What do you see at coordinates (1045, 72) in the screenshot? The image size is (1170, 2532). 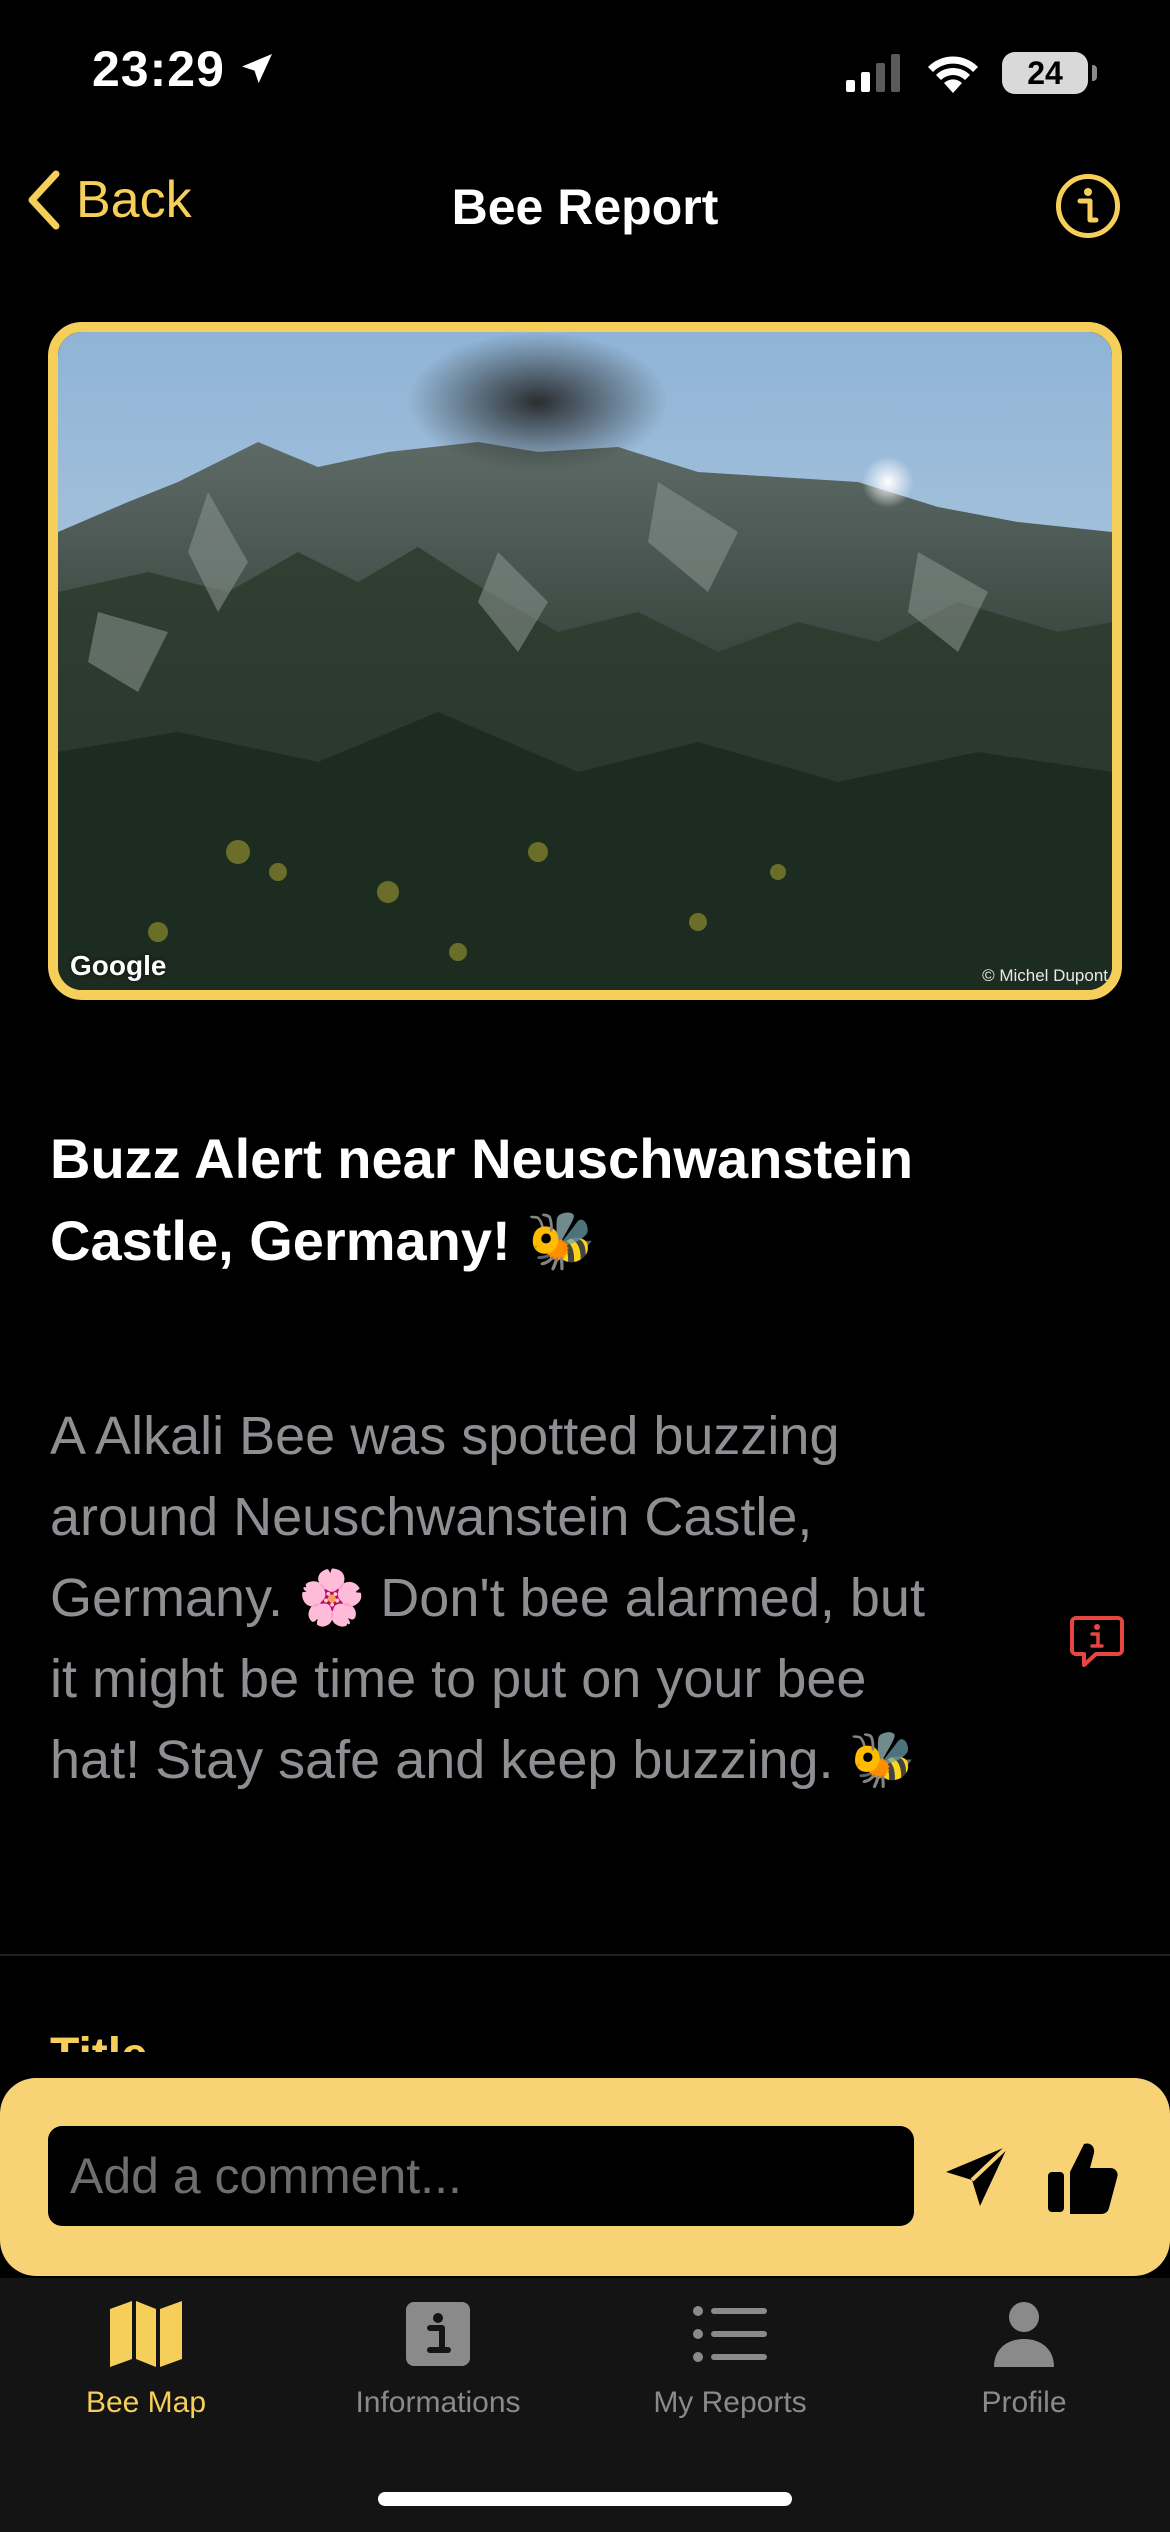 I see `battery-level: 24` at bounding box center [1045, 72].